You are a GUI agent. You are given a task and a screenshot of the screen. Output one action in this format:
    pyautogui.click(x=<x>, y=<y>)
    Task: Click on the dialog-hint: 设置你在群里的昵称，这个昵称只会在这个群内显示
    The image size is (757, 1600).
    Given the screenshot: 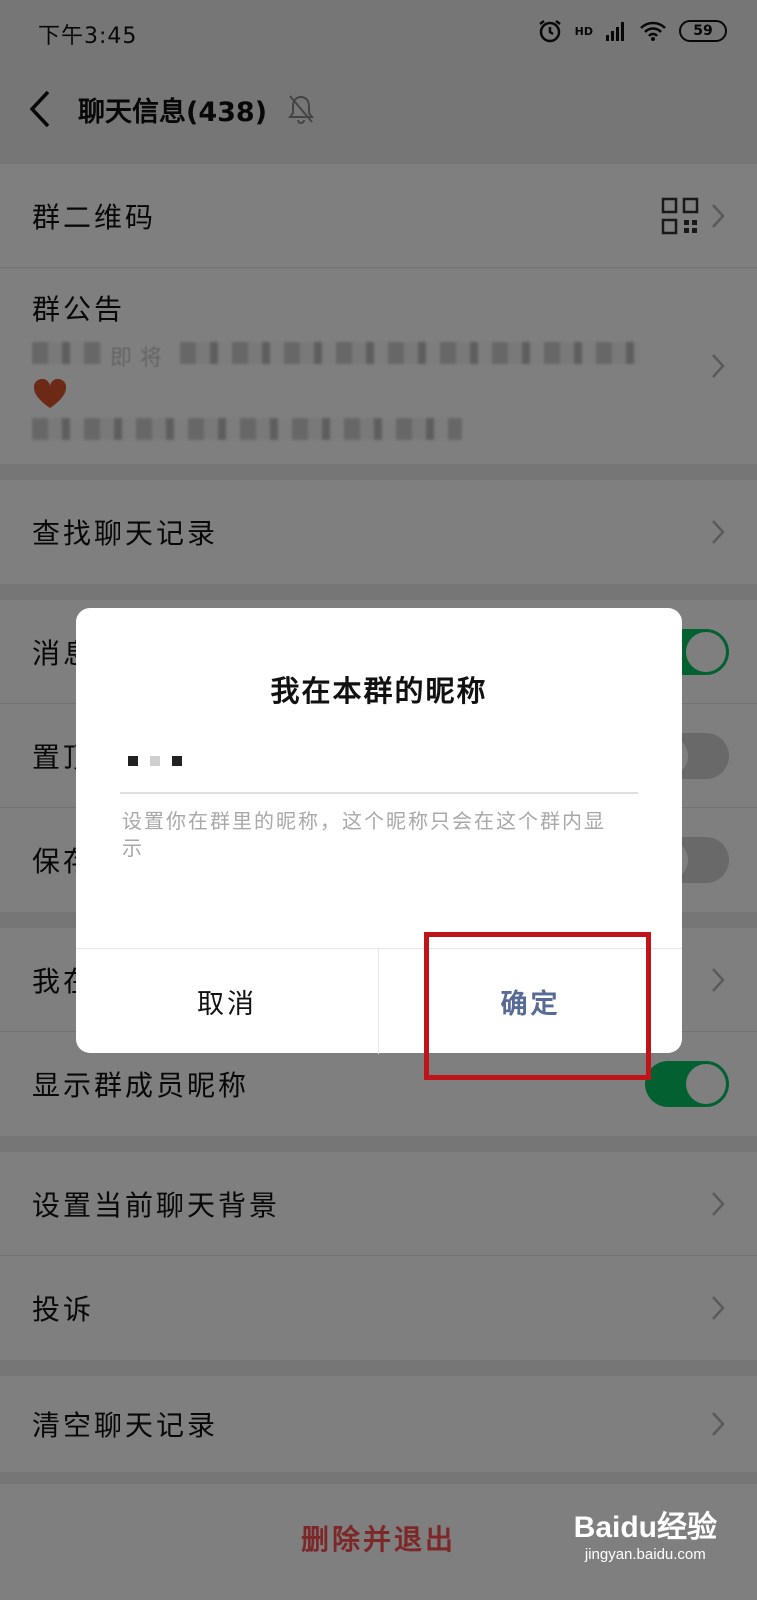 What is the action you would take?
    pyautogui.click(x=364, y=834)
    